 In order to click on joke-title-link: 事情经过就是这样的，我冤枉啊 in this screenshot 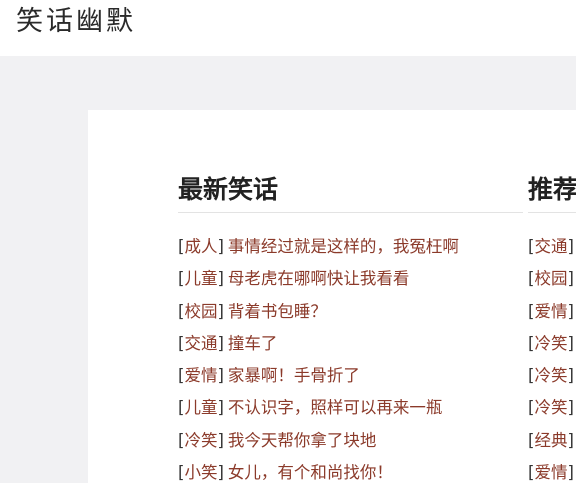, I will do `click(343, 246)`.